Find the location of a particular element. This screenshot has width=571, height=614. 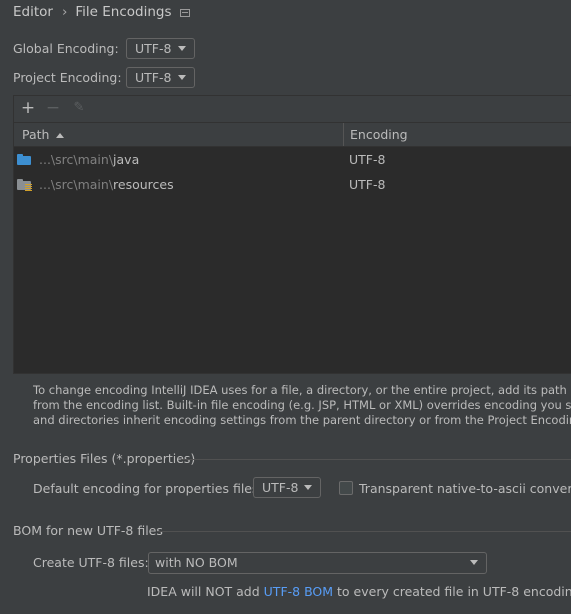

add-icon: + is located at coordinates (28, 108).